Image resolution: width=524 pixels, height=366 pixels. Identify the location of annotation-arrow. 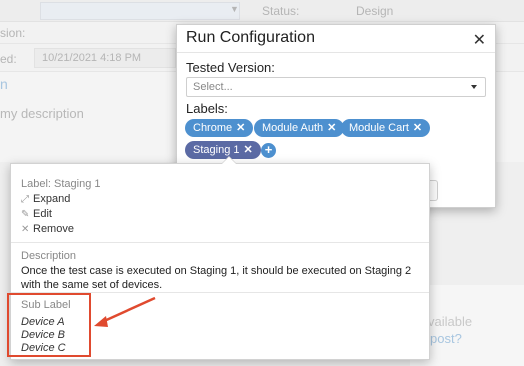
(125, 311).